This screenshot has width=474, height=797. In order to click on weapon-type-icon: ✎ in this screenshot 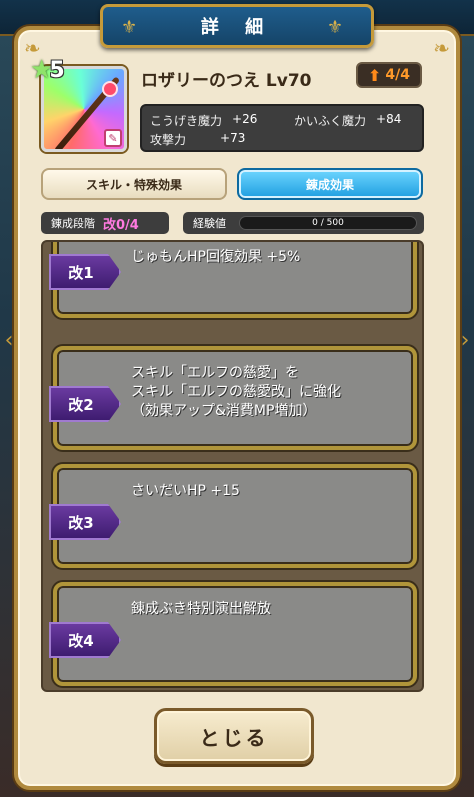, I will do `click(113, 138)`.